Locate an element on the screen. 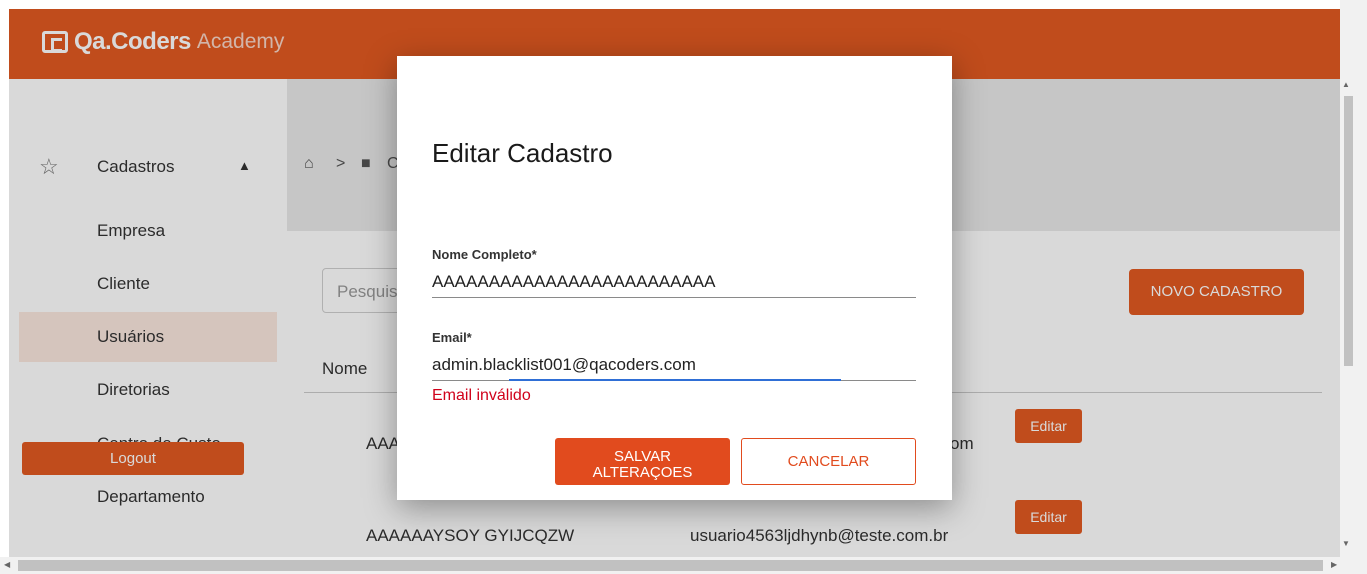 This screenshot has height=574, width=1367. scroll-left-icon: ◀ is located at coordinates (7, 564).